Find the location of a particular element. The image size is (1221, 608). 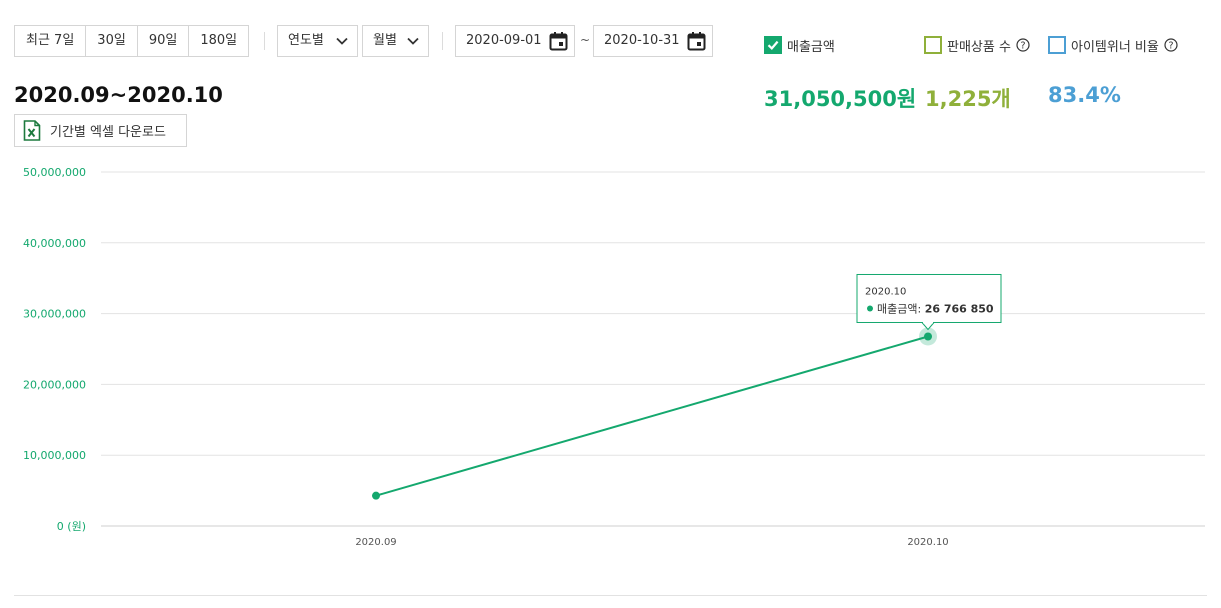

item-winner-total: 83.4% is located at coordinates (1084, 95).